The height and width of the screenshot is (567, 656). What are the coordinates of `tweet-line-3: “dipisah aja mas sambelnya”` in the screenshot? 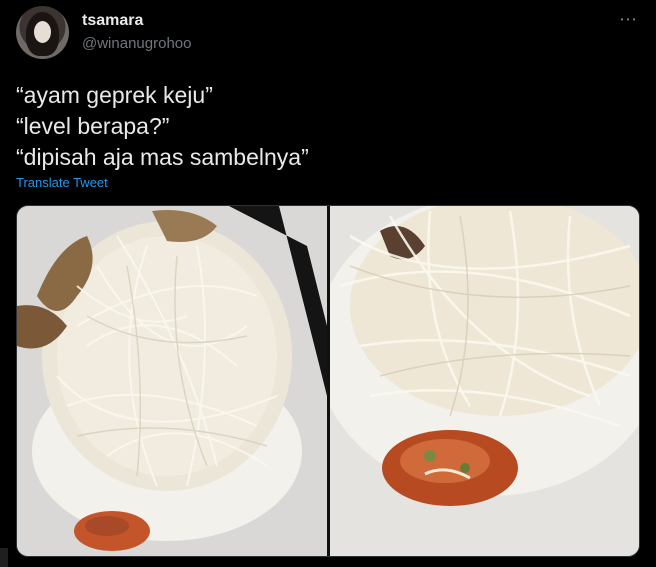 It's located at (162, 157).